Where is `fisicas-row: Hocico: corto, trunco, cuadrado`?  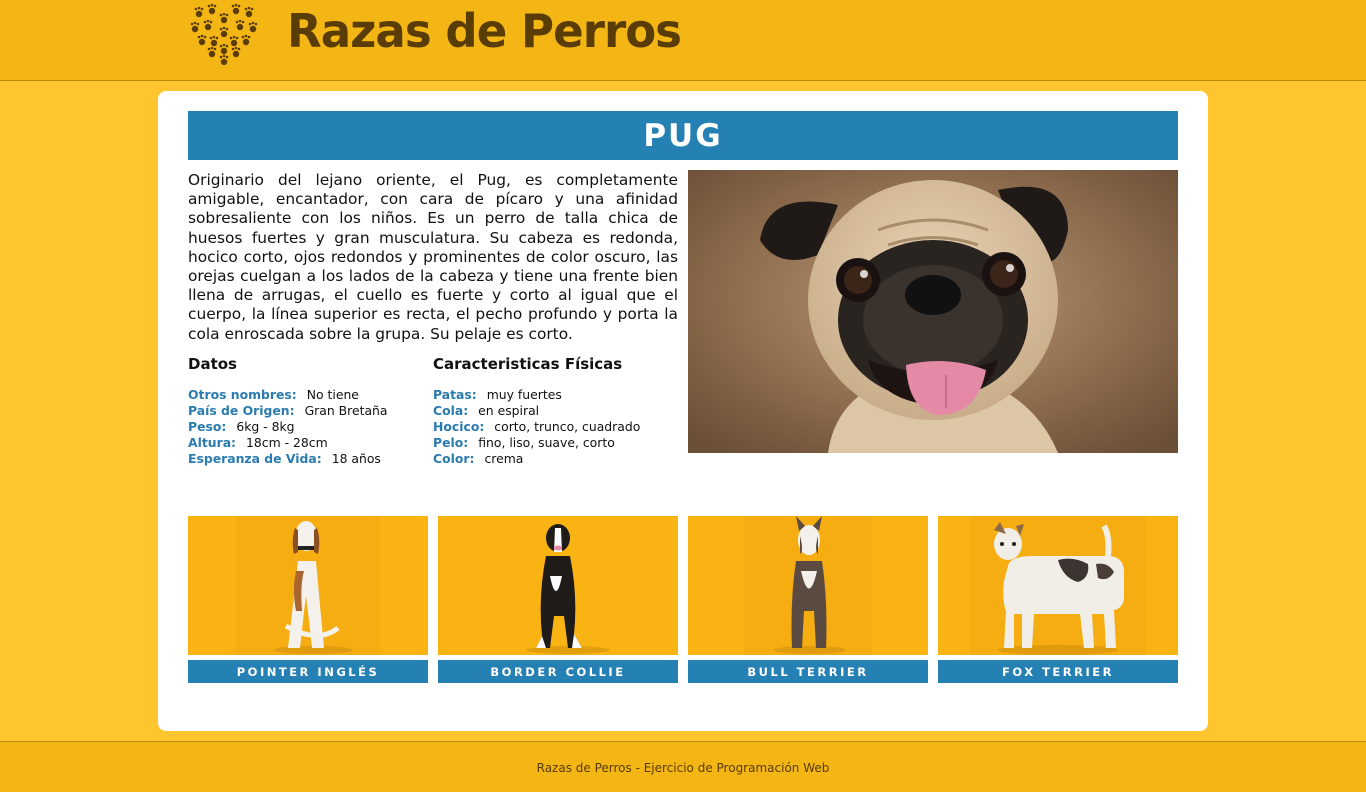
fisicas-row: Hocico: corto, trunco, cuadrado is located at coordinates (558, 427).